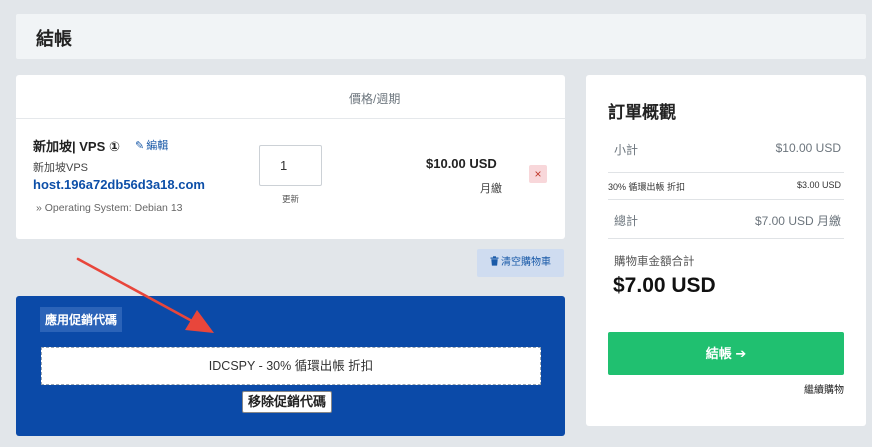 This screenshot has width=872, height=447. Describe the element at coordinates (81, 319) in the screenshot. I see `promo-title: 應用促銷代碼` at that location.